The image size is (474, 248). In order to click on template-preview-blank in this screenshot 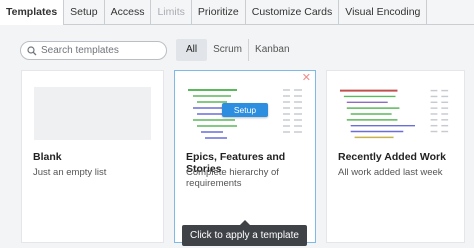, I will do `click(92, 113)`.